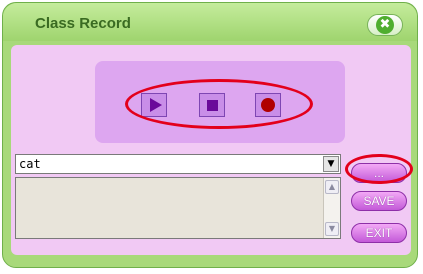 This screenshot has height=274, width=423. What do you see at coordinates (332, 229) in the screenshot?
I see `scroll-down-icon: ▼` at bounding box center [332, 229].